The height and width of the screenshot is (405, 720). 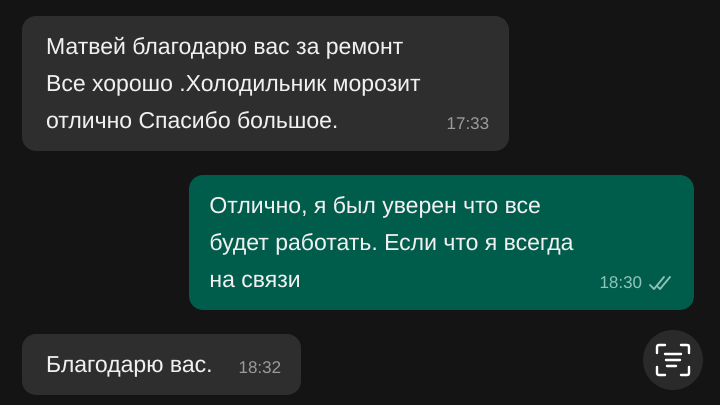 What do you see at coordinates (620, 283) in the screenshot?
I see `message-time: 18:30` at bounding box center [620, 283].